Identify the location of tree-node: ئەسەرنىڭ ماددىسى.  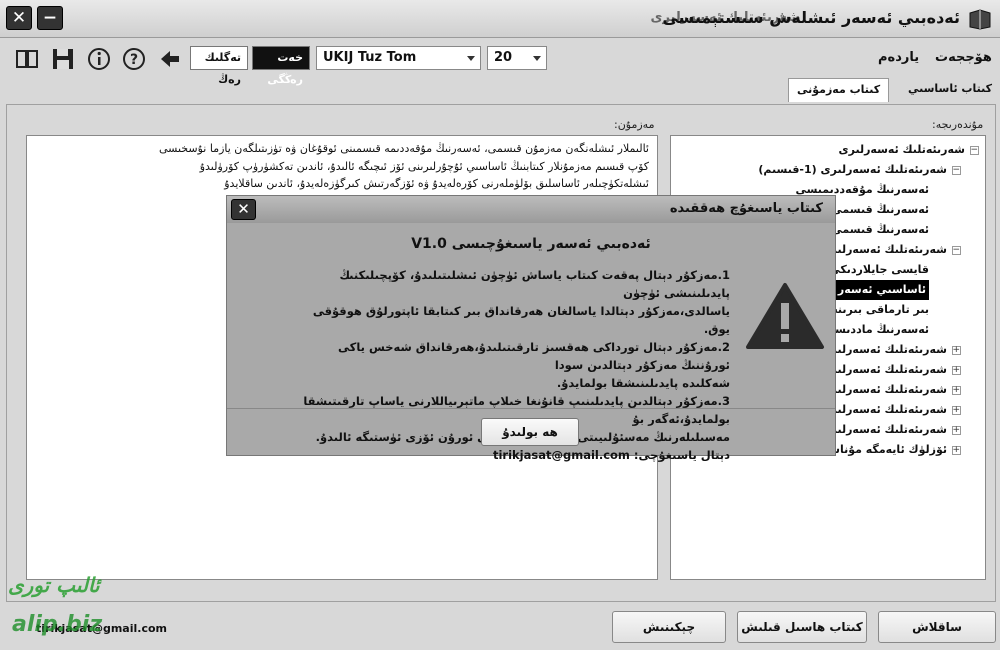
(876, 330).